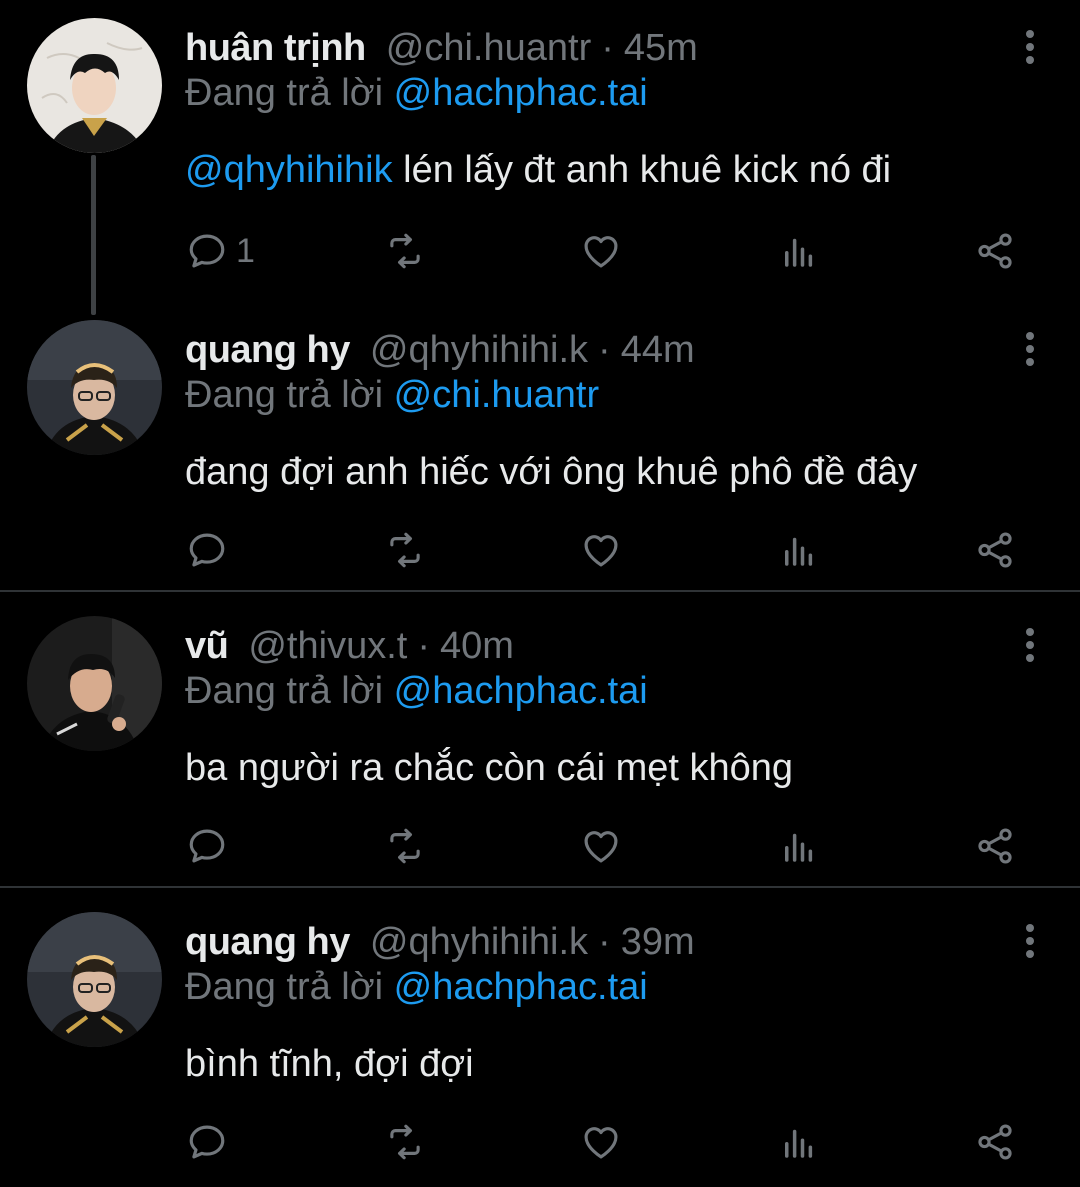  What do you see at coordinates (642, 170) in the screenshot?
I see `body-text: lén lấy đt anh khuê kick nó đi` at bounding box center [642, 170].